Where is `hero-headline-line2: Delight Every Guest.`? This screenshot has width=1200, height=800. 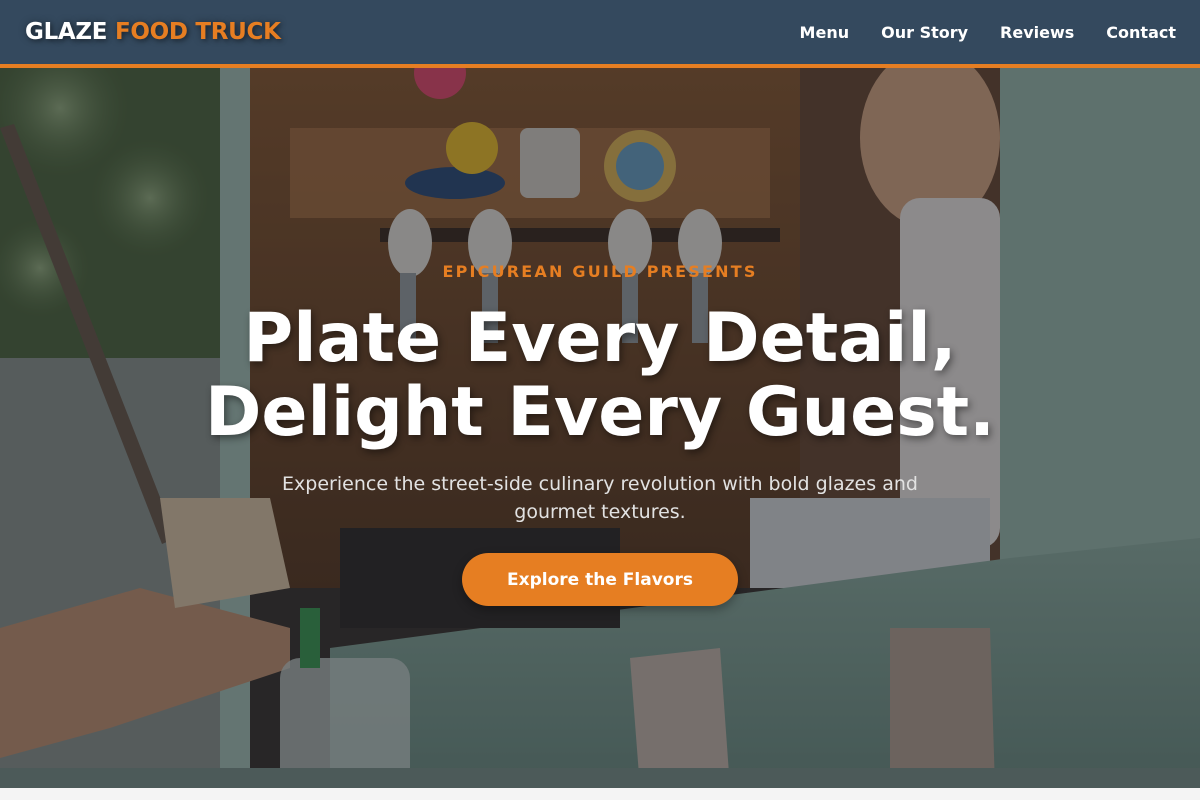 hero-headline-line2: Delight Every Guest. is located at coordinates (600, 412).